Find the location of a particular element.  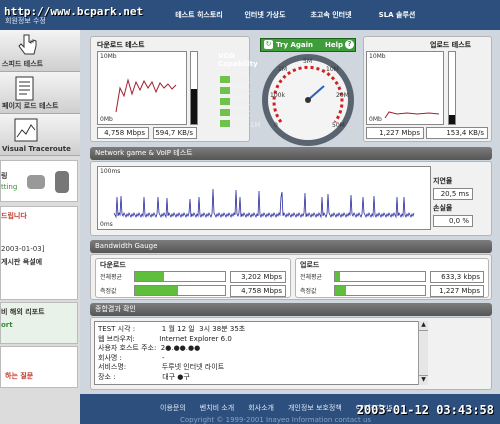

download-measured-fill is located at coordinates (157, 290).